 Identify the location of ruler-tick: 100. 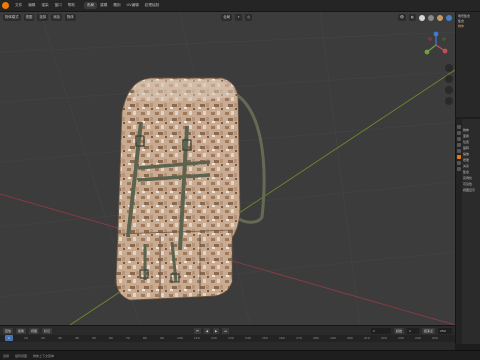
(180, 338).